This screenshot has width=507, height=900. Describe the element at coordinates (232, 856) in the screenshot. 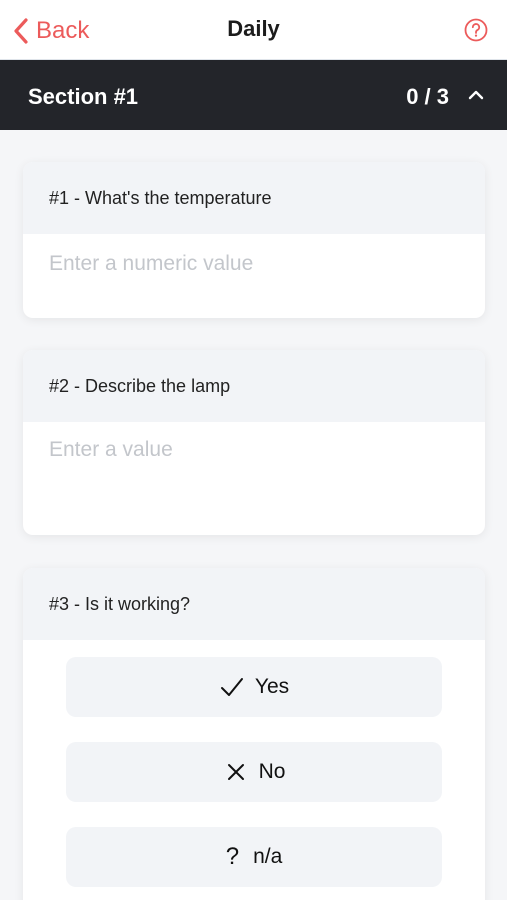

I see `question-mark-icon: ?` at that location.